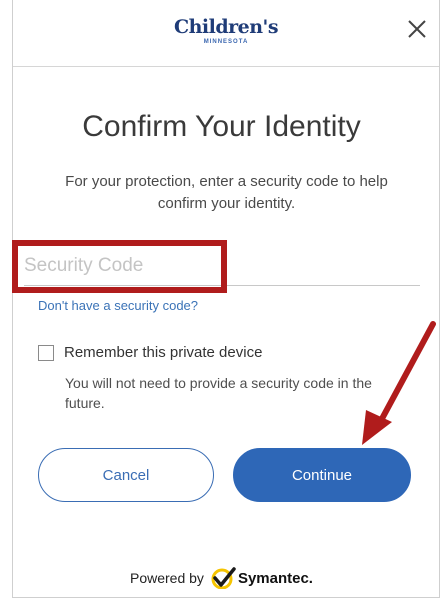 The height and width of the screenshot is (600, 443). What do you see at coordinates (275, 578) in the screenshot?
I see `symantec-brand: Symantec.` at bounding box center [275, 578].